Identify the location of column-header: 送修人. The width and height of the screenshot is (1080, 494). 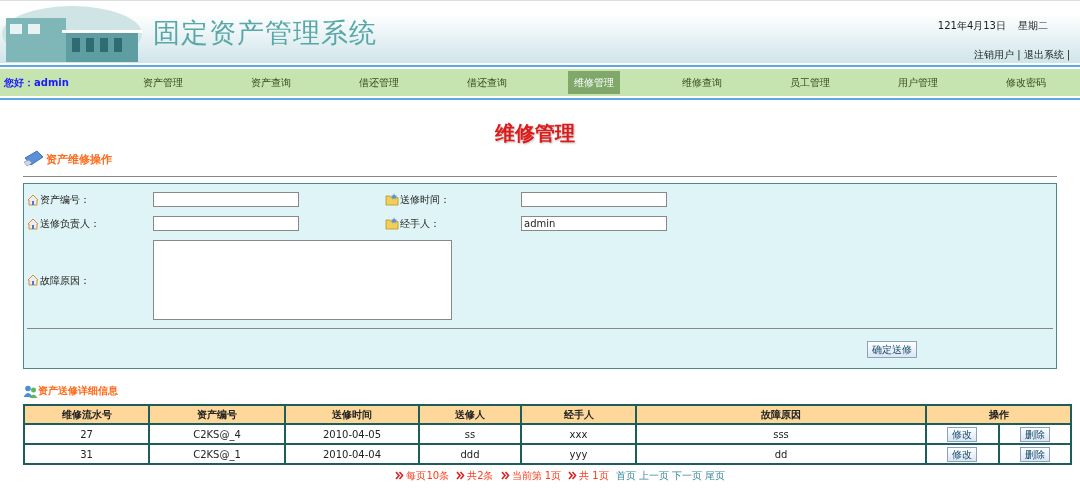
(470, 414).